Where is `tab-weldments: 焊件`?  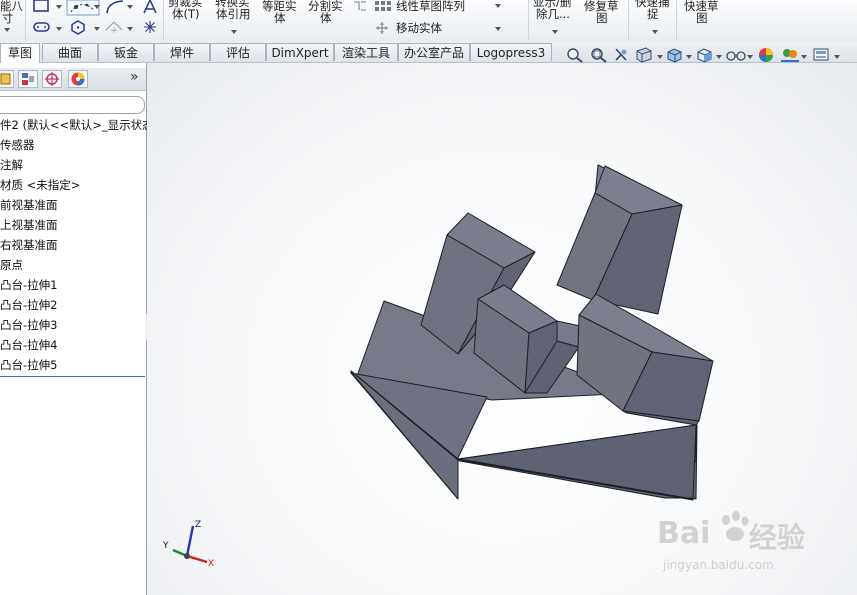
tab-weldments: 焊件 is located at coordinates (182, 52).